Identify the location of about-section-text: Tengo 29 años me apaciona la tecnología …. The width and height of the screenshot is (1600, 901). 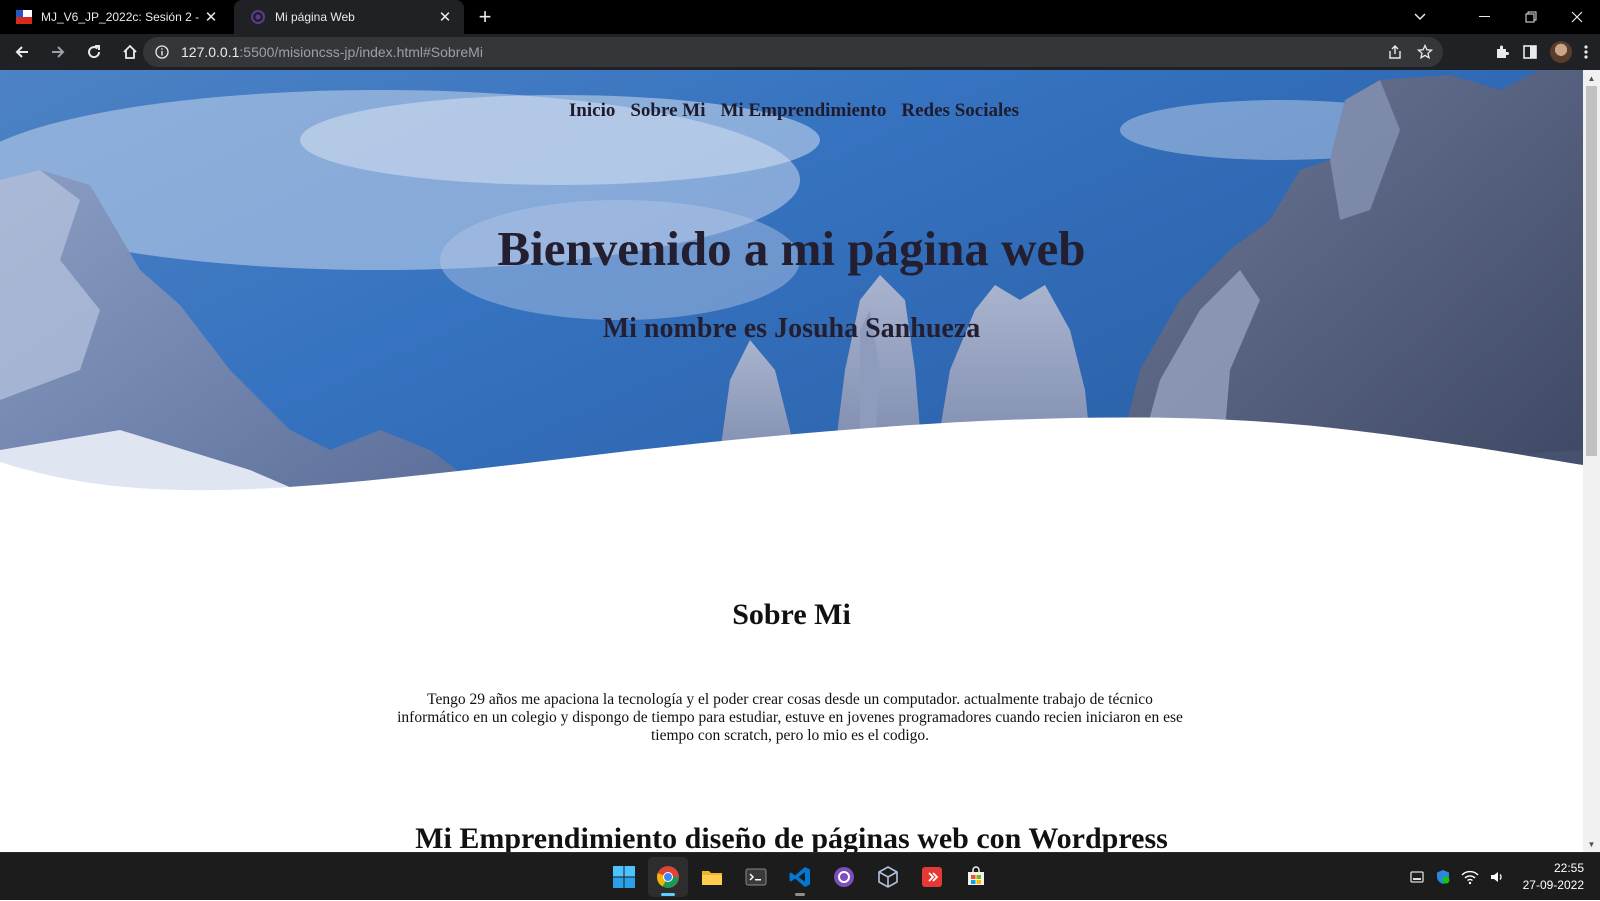
(790, 717).